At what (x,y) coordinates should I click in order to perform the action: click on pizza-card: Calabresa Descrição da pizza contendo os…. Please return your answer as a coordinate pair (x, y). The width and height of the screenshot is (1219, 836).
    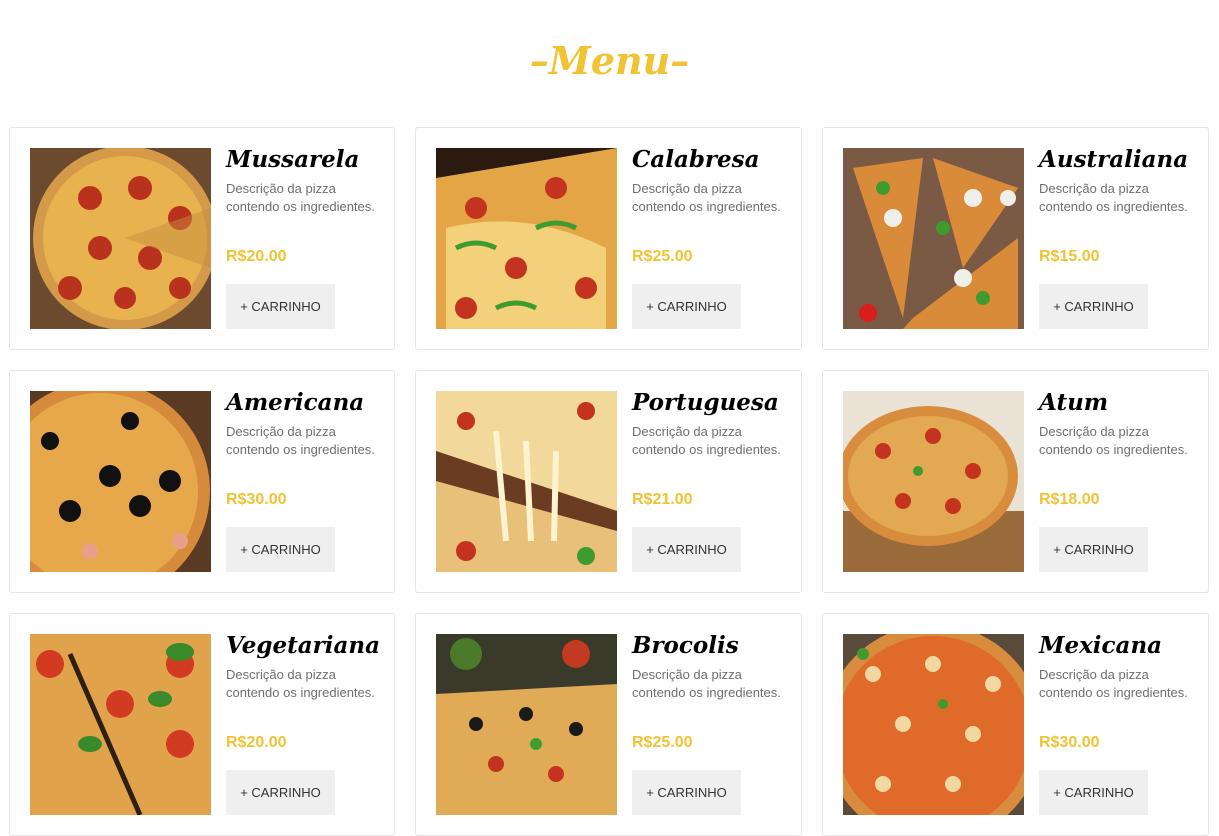
    Looking at the image, I should click on (608, 238).